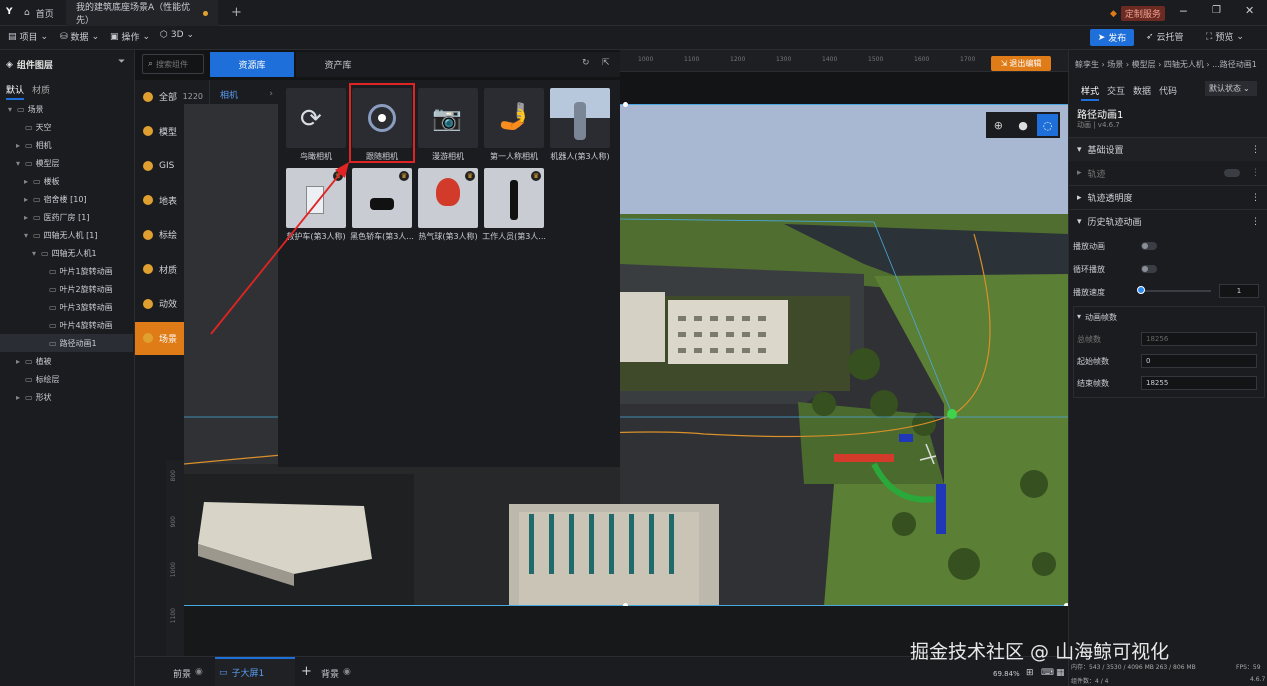 This screenshot has height=686, width=1267. What do you see at coordinates (448, 118) in the screenshot?
I see `component-card: 📷` at bounding box center [448, 118].